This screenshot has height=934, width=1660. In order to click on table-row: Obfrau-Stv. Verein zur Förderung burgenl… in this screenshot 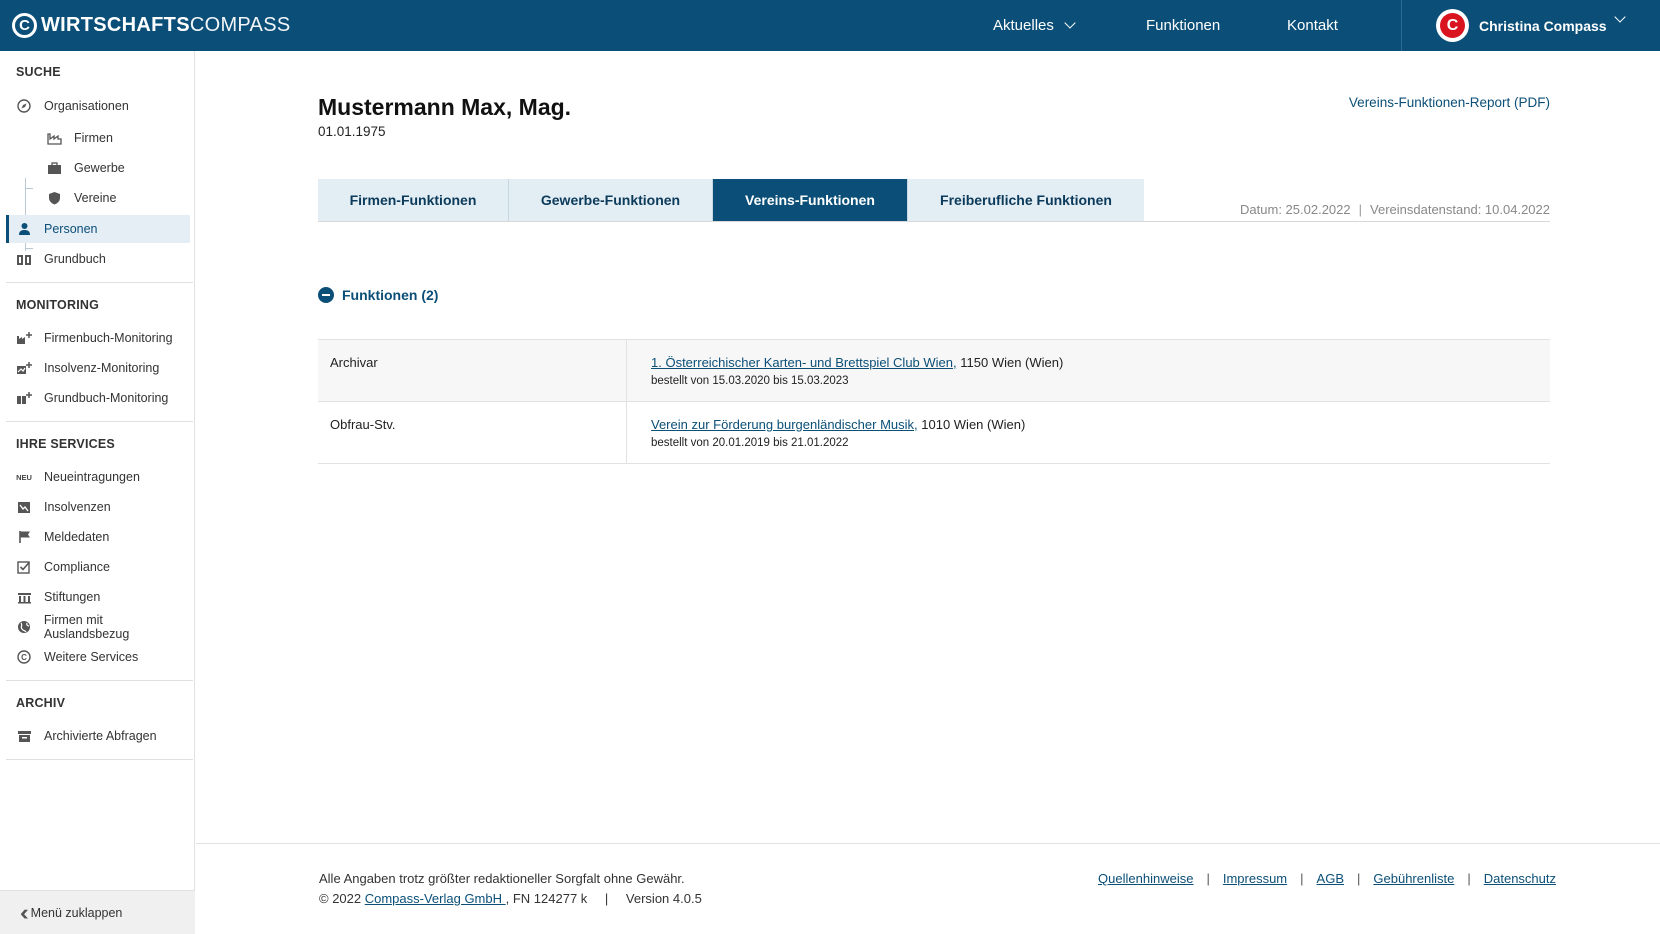, I will do `click(934, 433)`.